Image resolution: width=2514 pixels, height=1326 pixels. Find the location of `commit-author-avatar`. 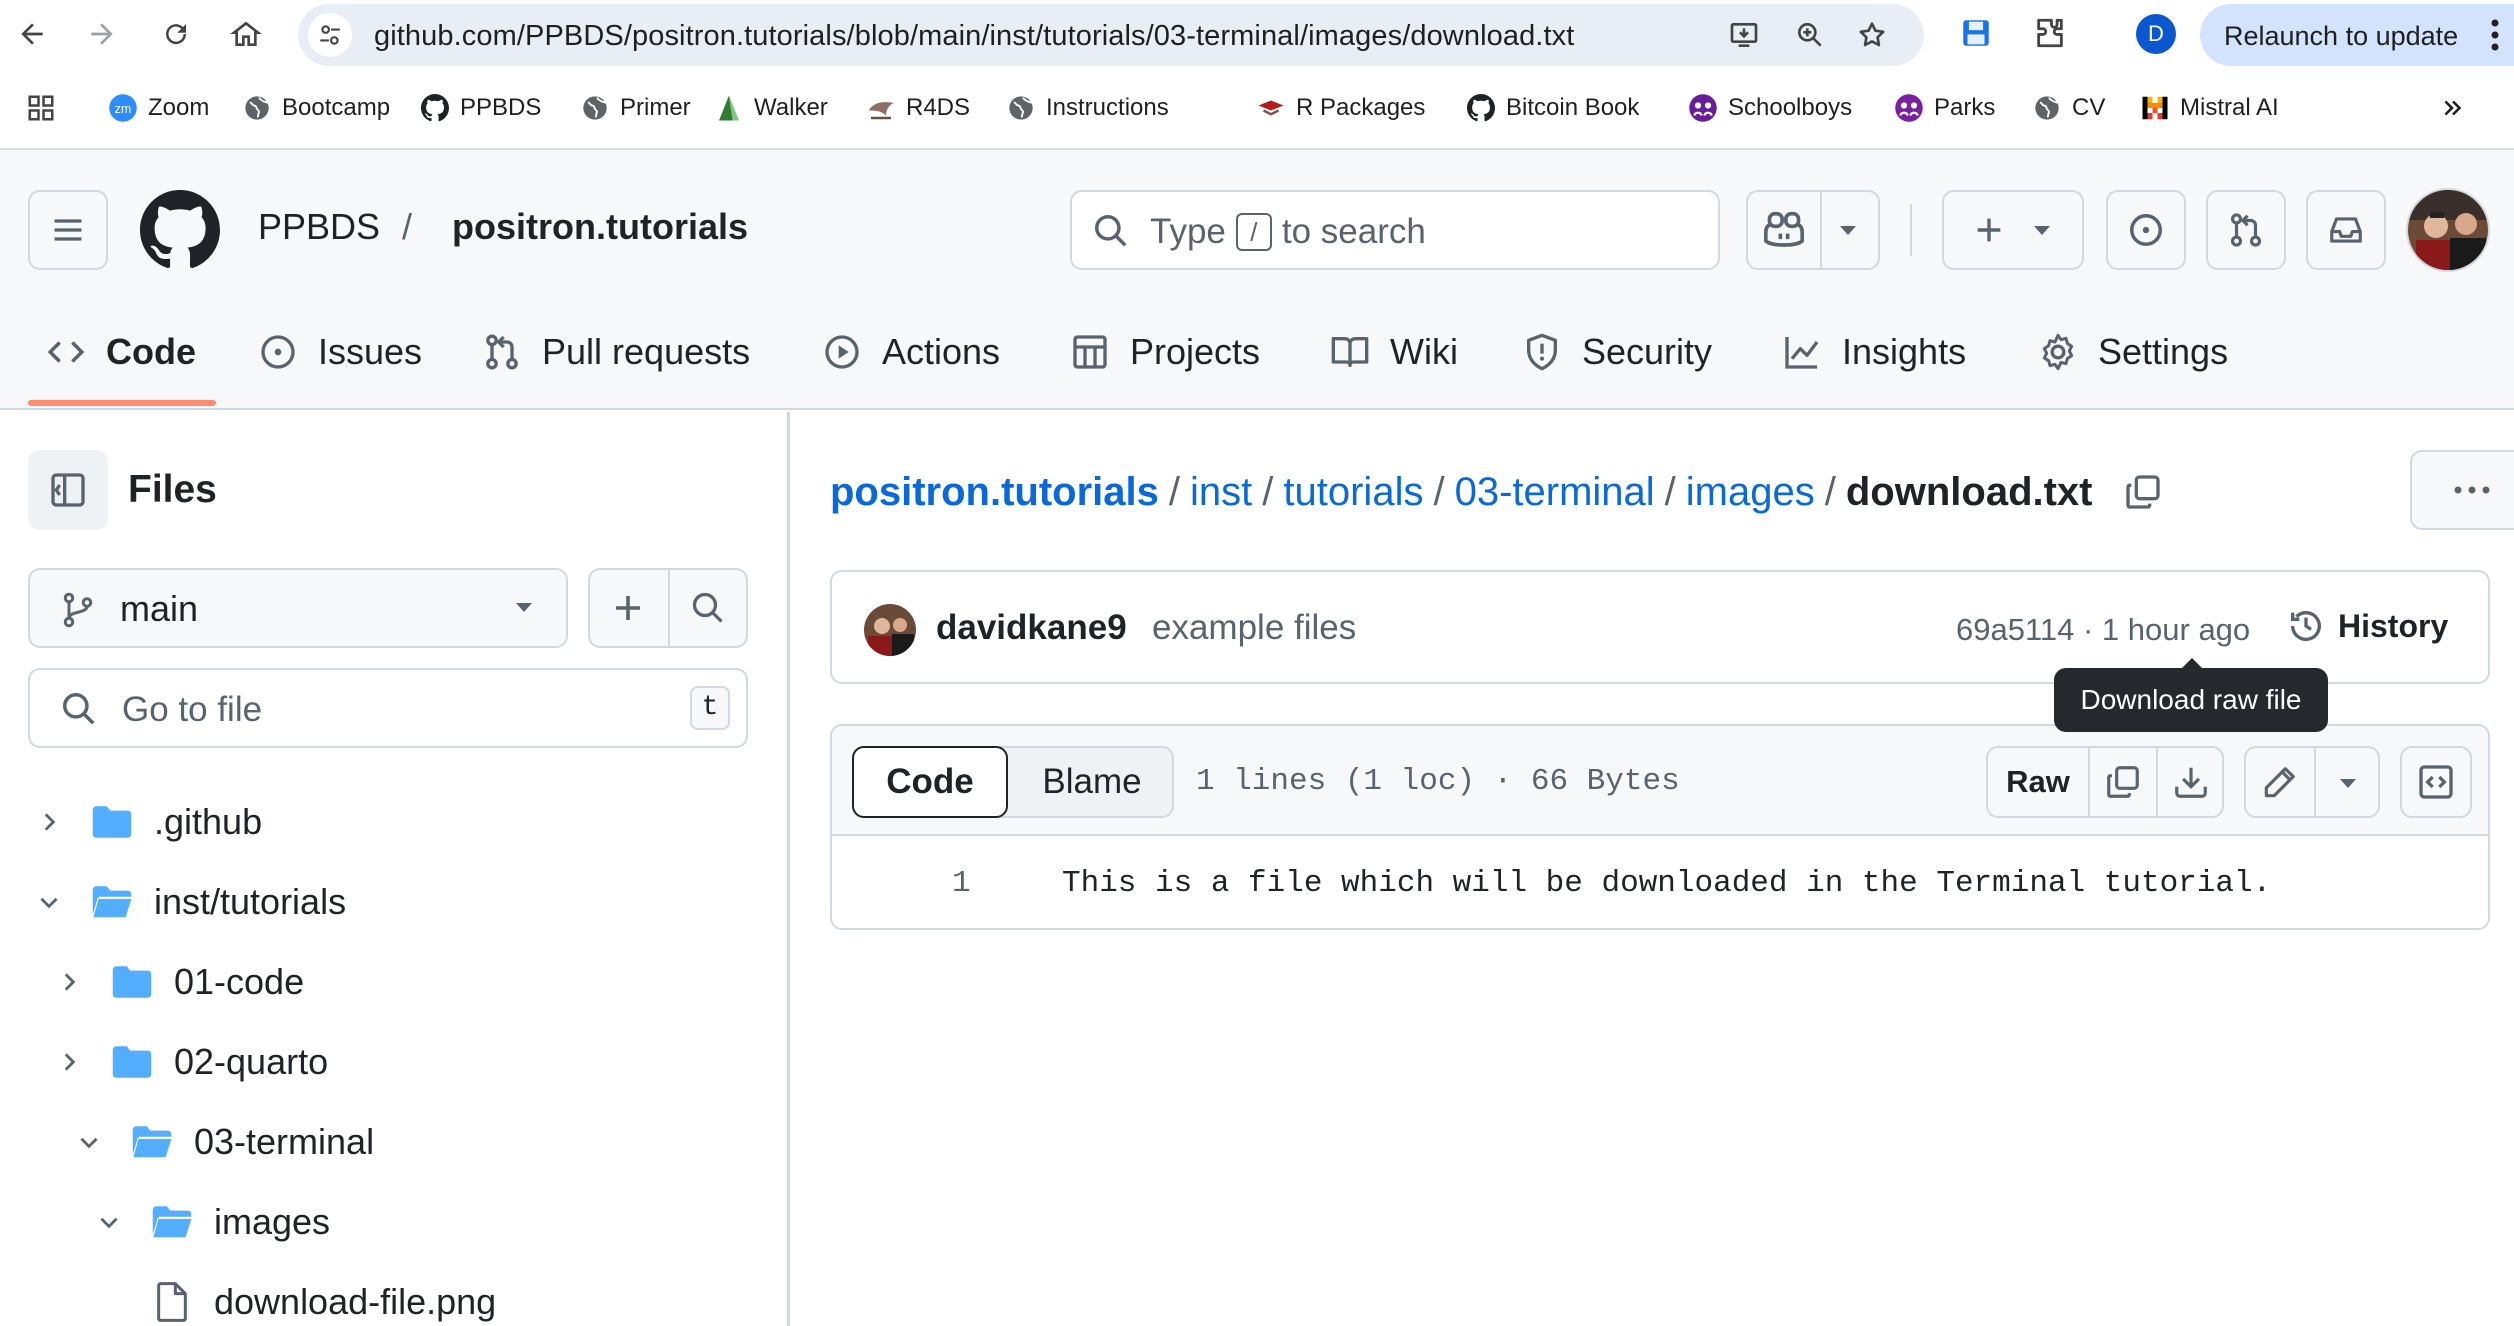

commit-author-avatar is located at coordinates (890, 630).